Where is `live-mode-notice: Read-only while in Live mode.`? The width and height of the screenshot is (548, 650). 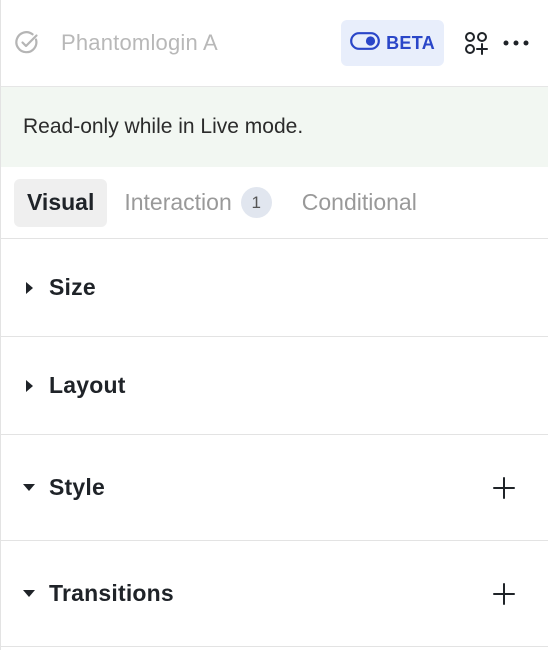 live-mode-notice: Read-only while in Live mode. is located at coordinates (274, 127).